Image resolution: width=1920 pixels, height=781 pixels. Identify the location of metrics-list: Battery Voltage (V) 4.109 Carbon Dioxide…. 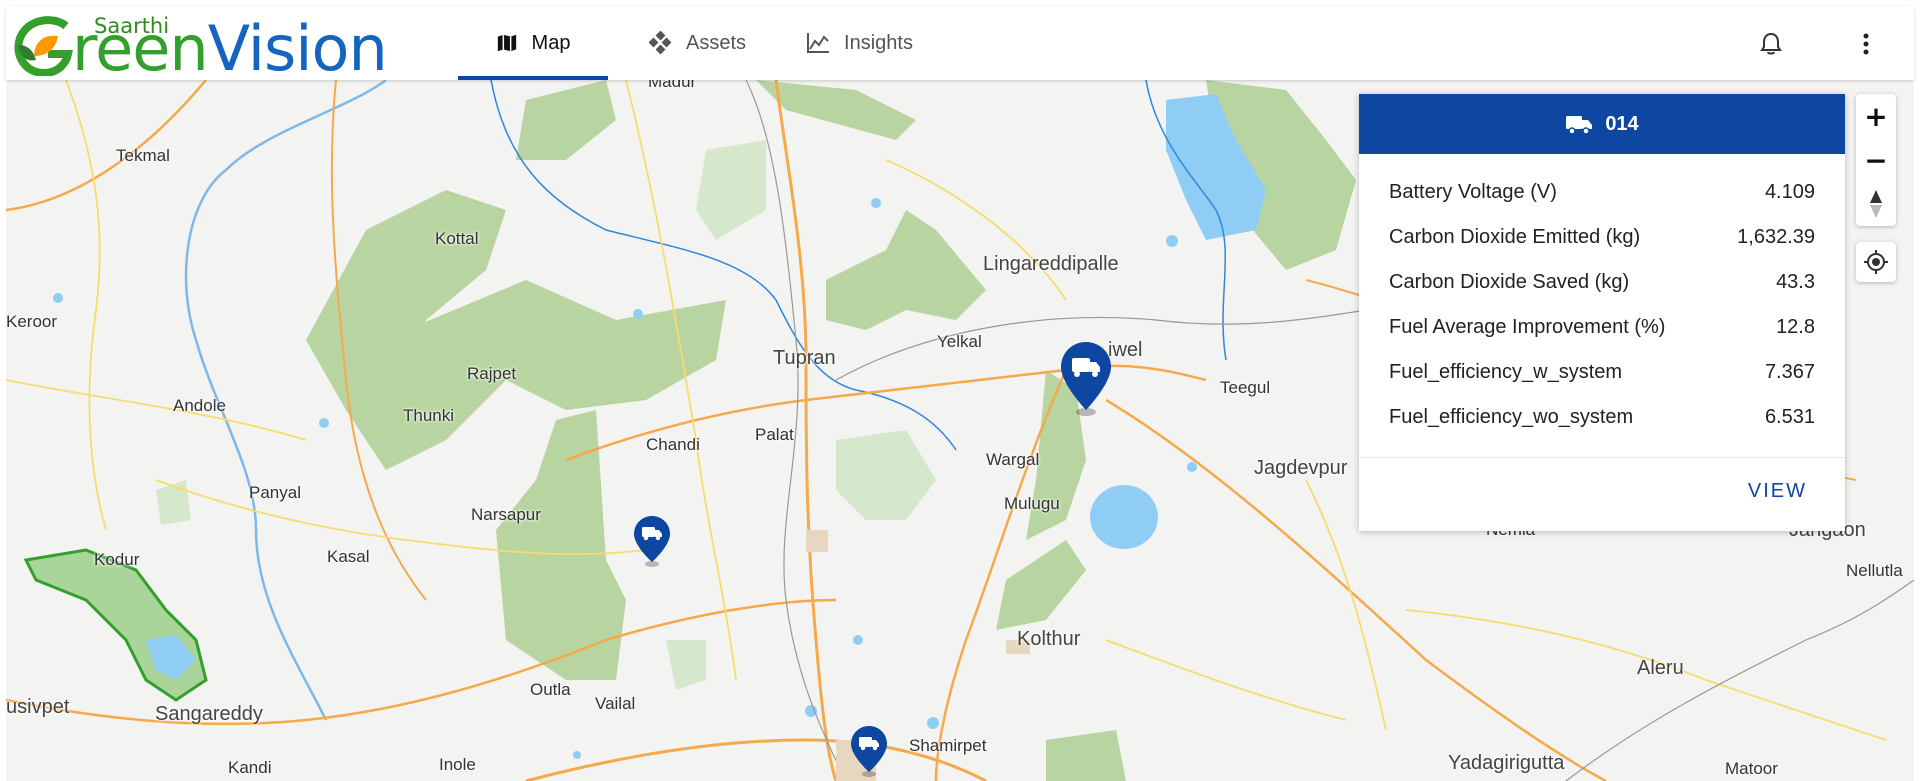
(1602, 297).